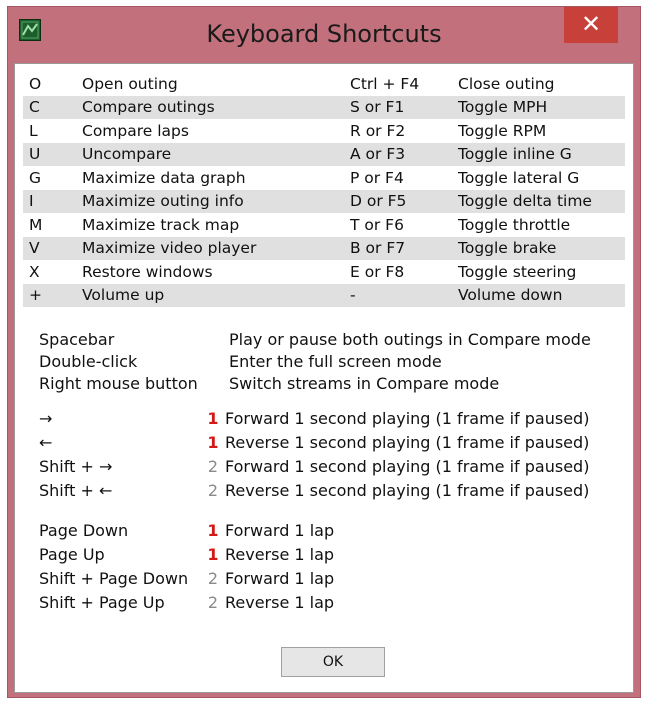 This screenshot has height=704, width=648. I want to click on shortcut-action: Toggle inline G, so click(541, 154).